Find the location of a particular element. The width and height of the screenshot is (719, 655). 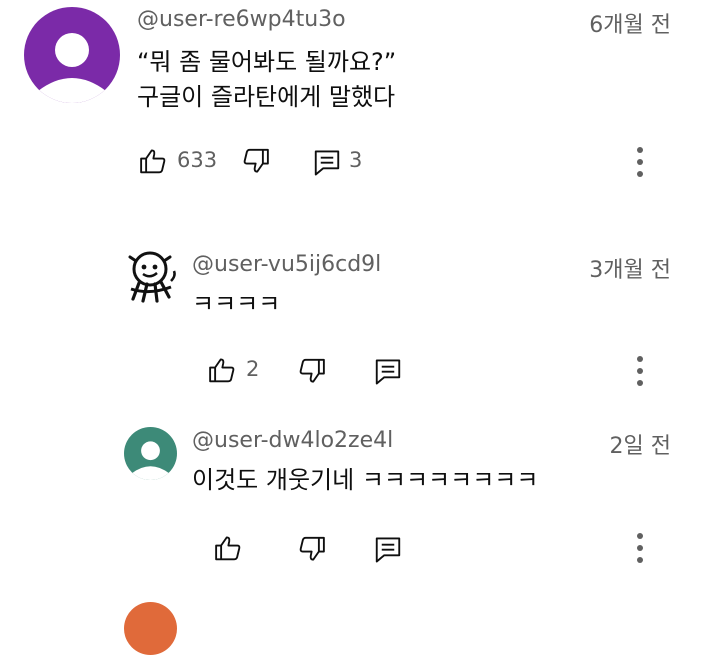

reply-count: 3 is located at coordinates (355, 160).